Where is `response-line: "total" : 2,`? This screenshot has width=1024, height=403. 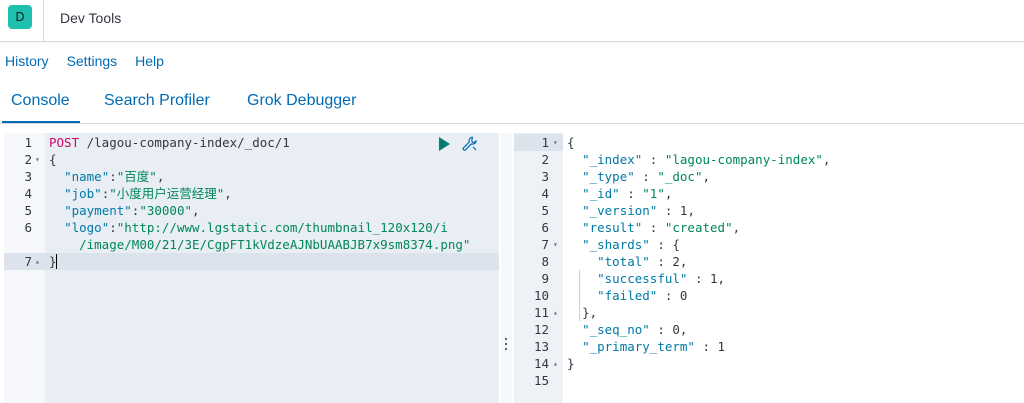 response-line: "total" : 2, is located at coordinates (642, 261).